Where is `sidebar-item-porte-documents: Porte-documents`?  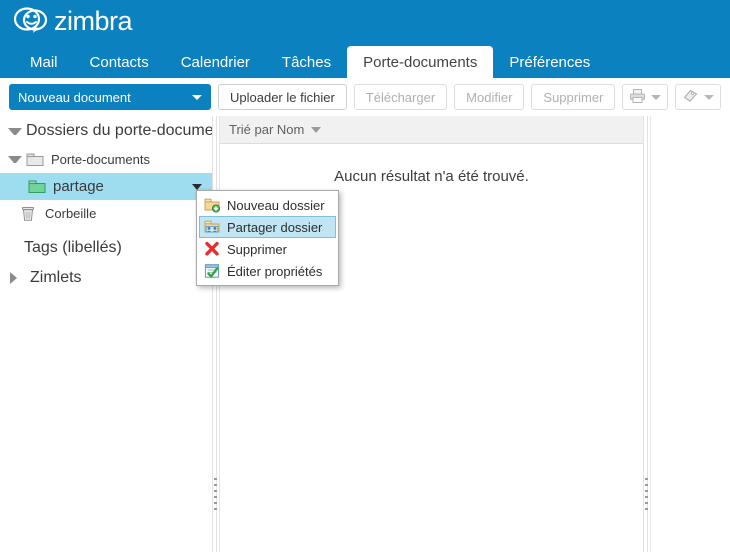 sidebar-item-porte-documents: Porte-documents is located at coordinates (106, 159).